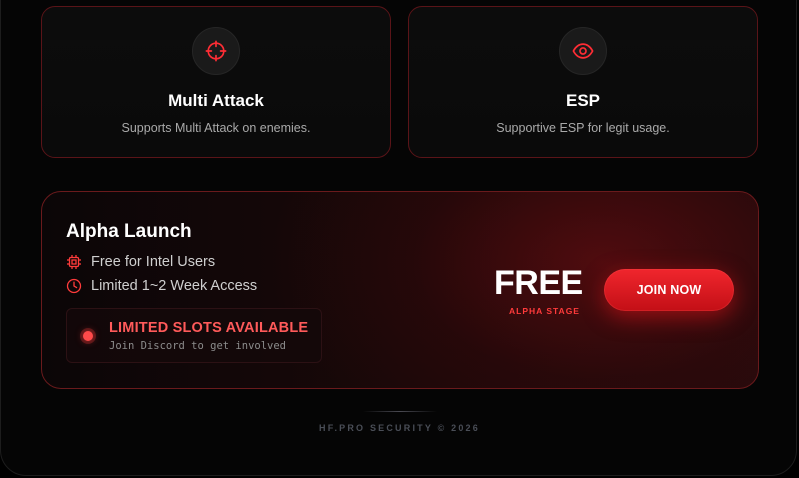 The image size is (799, 478). What do you see at coordinates (583, 82) in the screenshot?
I see `feature-card-esp: ESP Supportive ESP for legit usage.` at bounding box center [583, 82].